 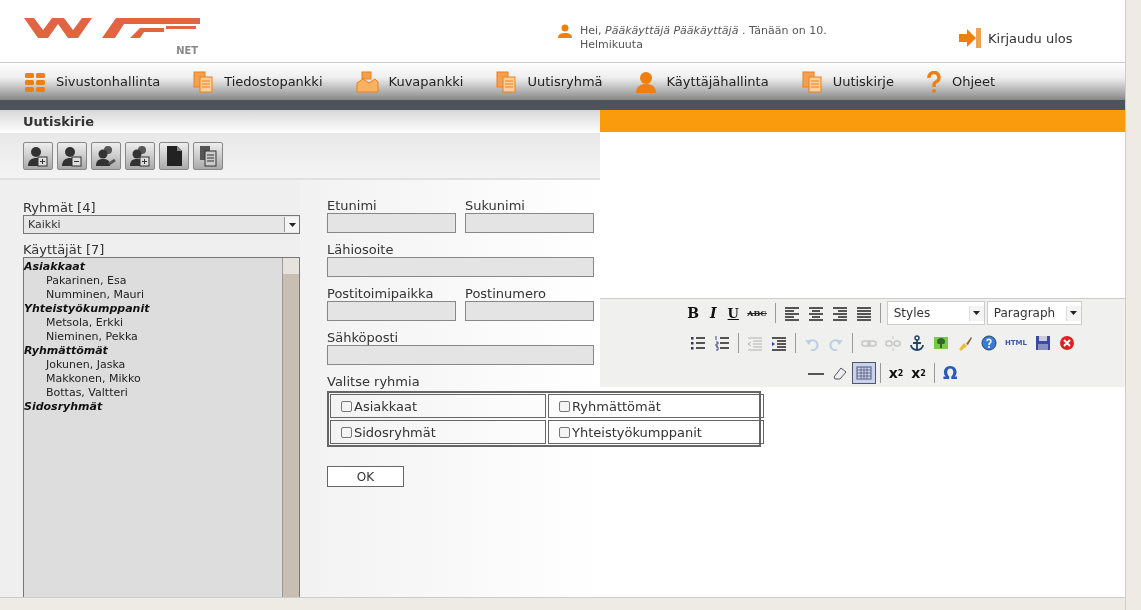 What do you see at coordinates (153, 309) in the screenshot?
I see `group-item: Yhteistyökumppanit` at bounding box center [153, 309].